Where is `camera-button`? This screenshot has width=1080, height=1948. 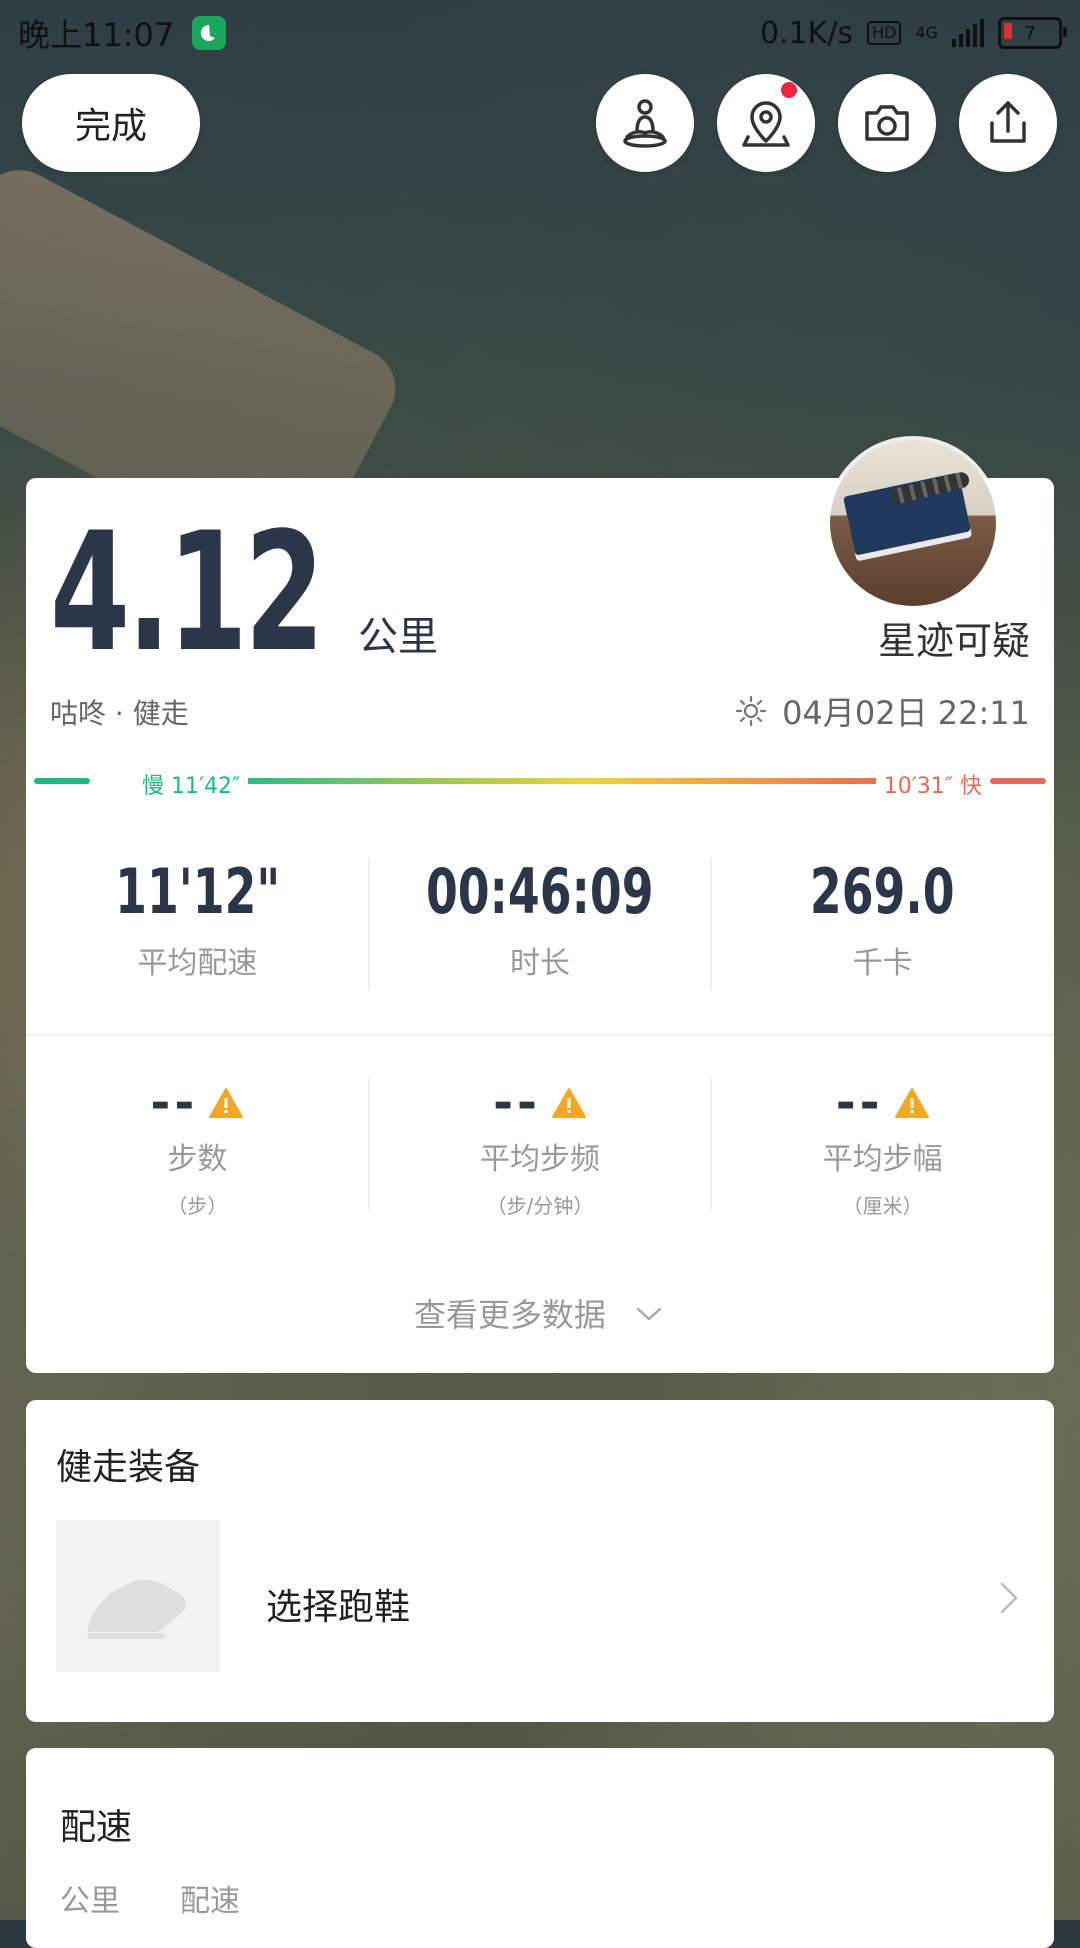
camera-button is located at coordinates (887, 123).